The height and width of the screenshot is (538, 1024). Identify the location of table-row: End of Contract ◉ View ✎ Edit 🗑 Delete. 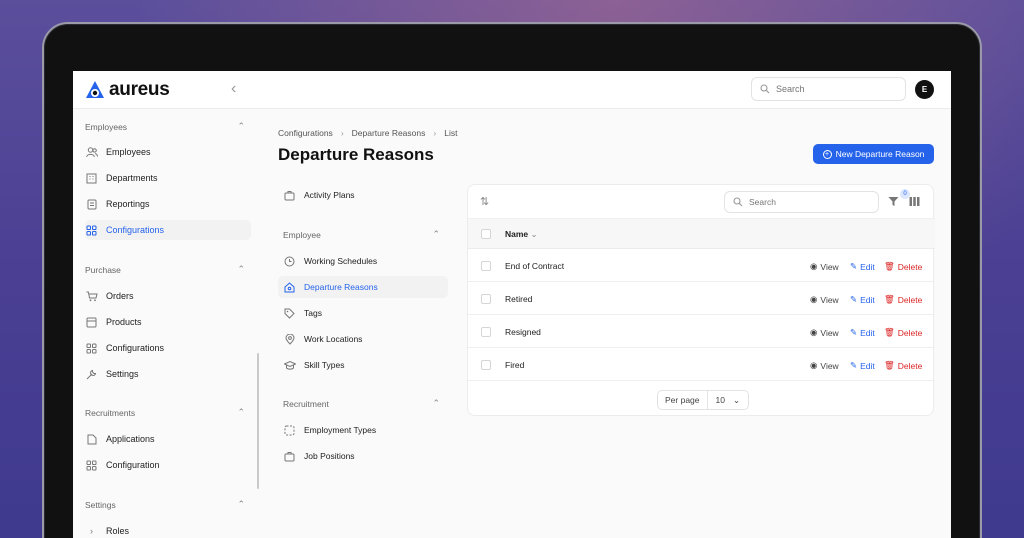
(701, 265).